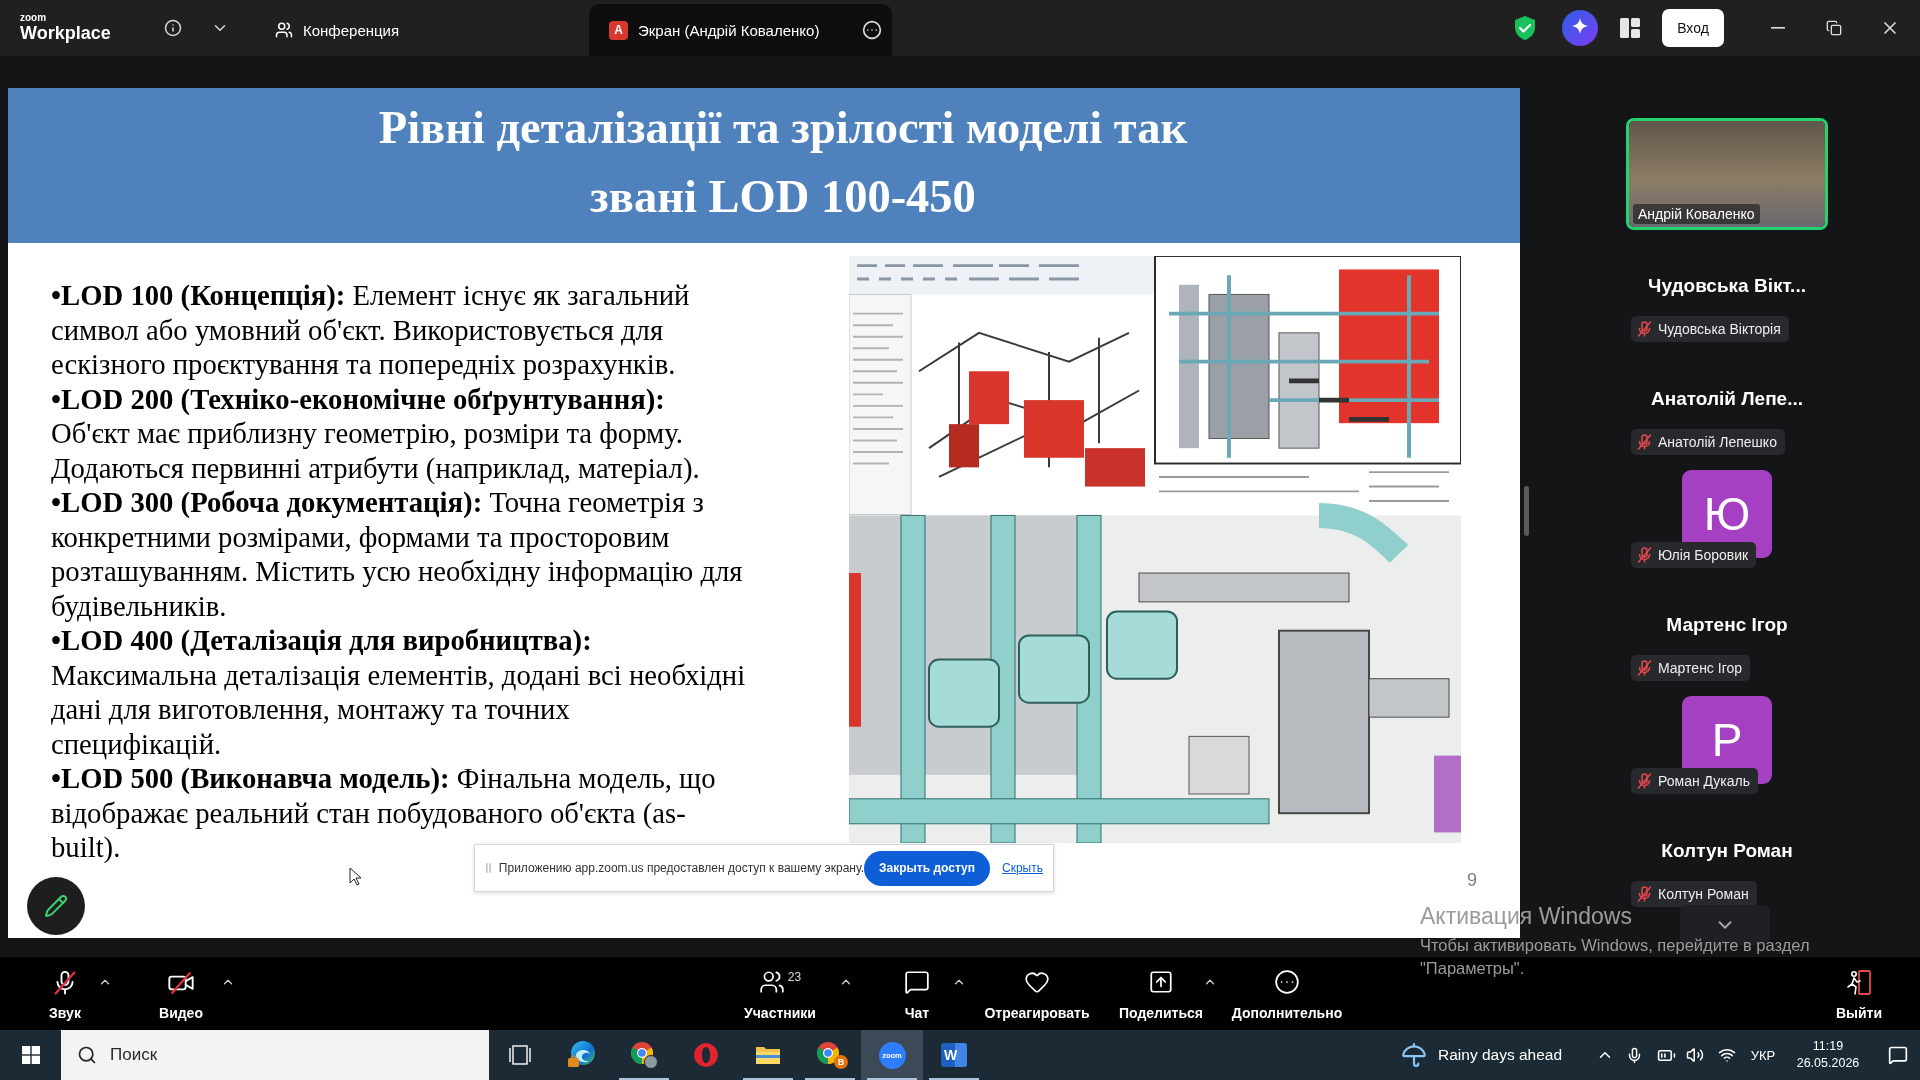 The image size is (1920, 1080). Describe the element at coordinates (768, 1055) in the screenshot. I see `folder-icon` at that location.